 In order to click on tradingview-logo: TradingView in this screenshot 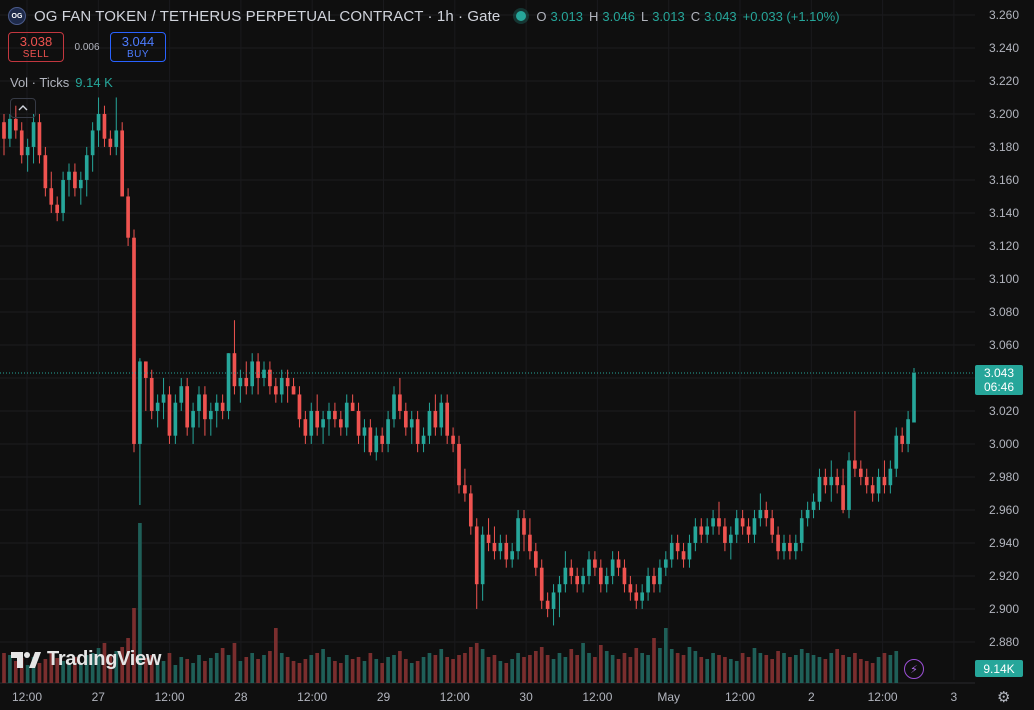, I will do `click(86, 659)`.